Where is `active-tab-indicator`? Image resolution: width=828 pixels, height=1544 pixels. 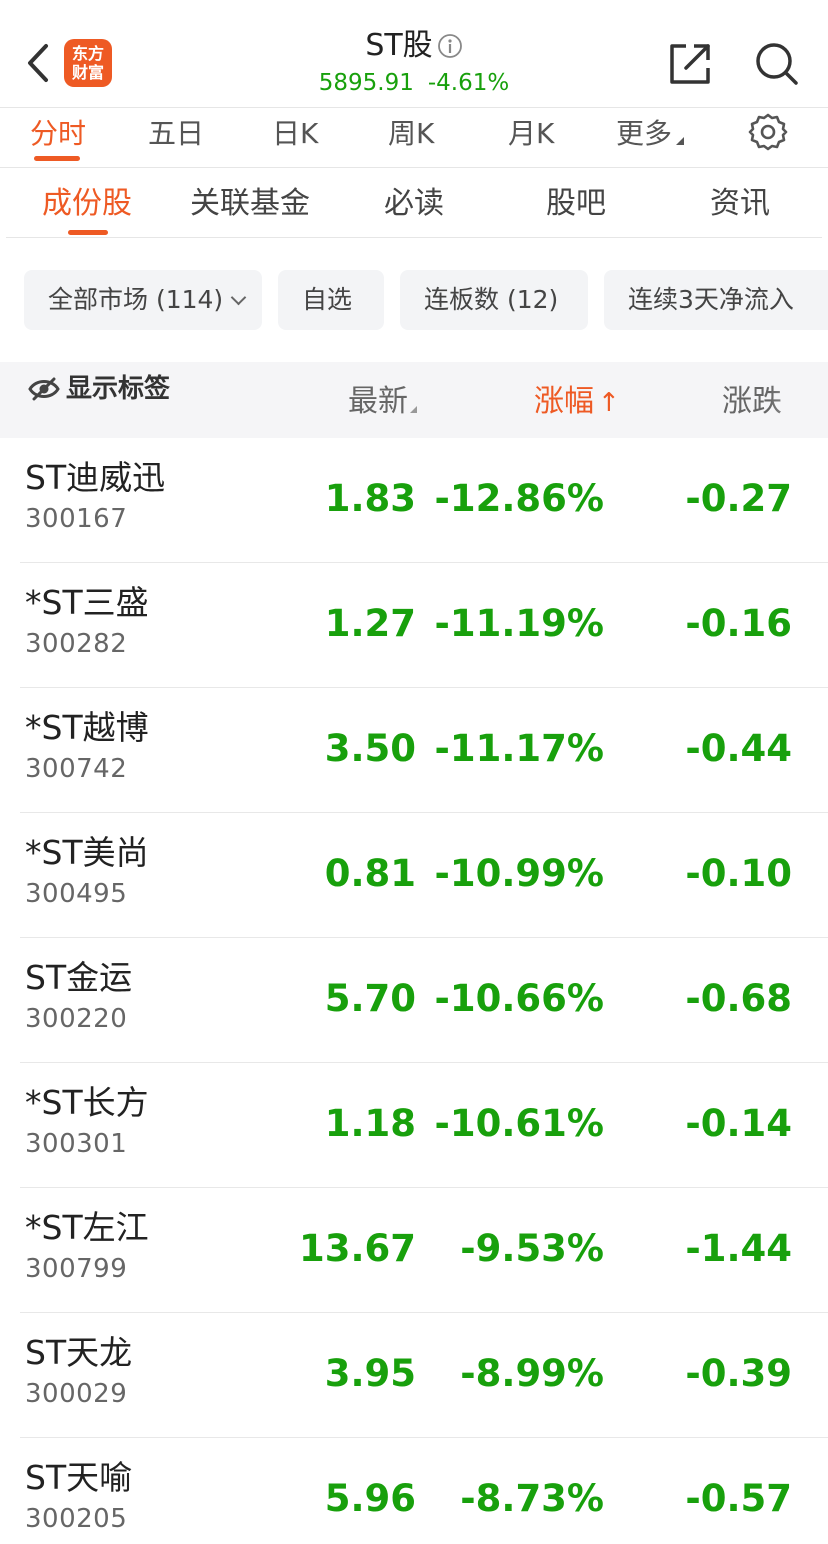
active-tab-indicator is located at coordinates (57, 158).